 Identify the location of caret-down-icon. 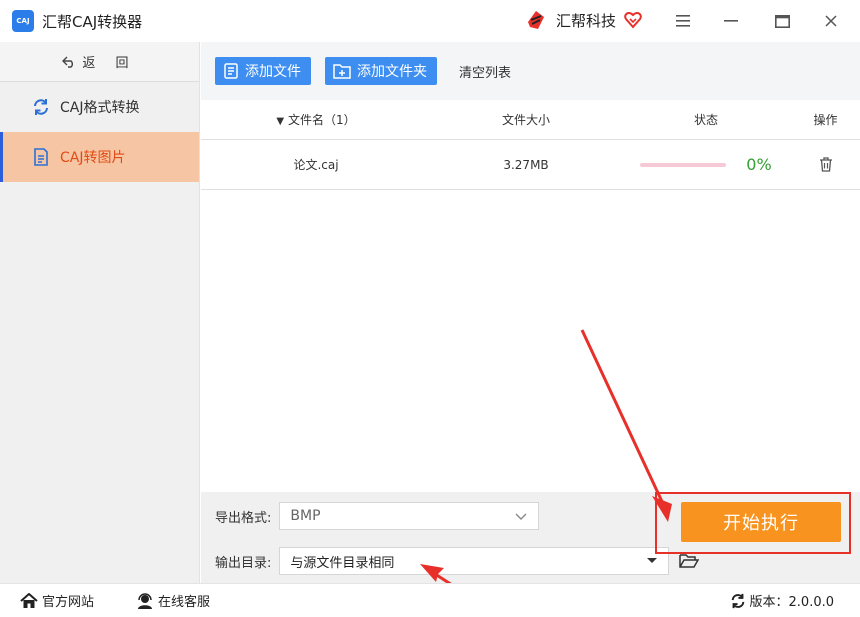
(652, 560).